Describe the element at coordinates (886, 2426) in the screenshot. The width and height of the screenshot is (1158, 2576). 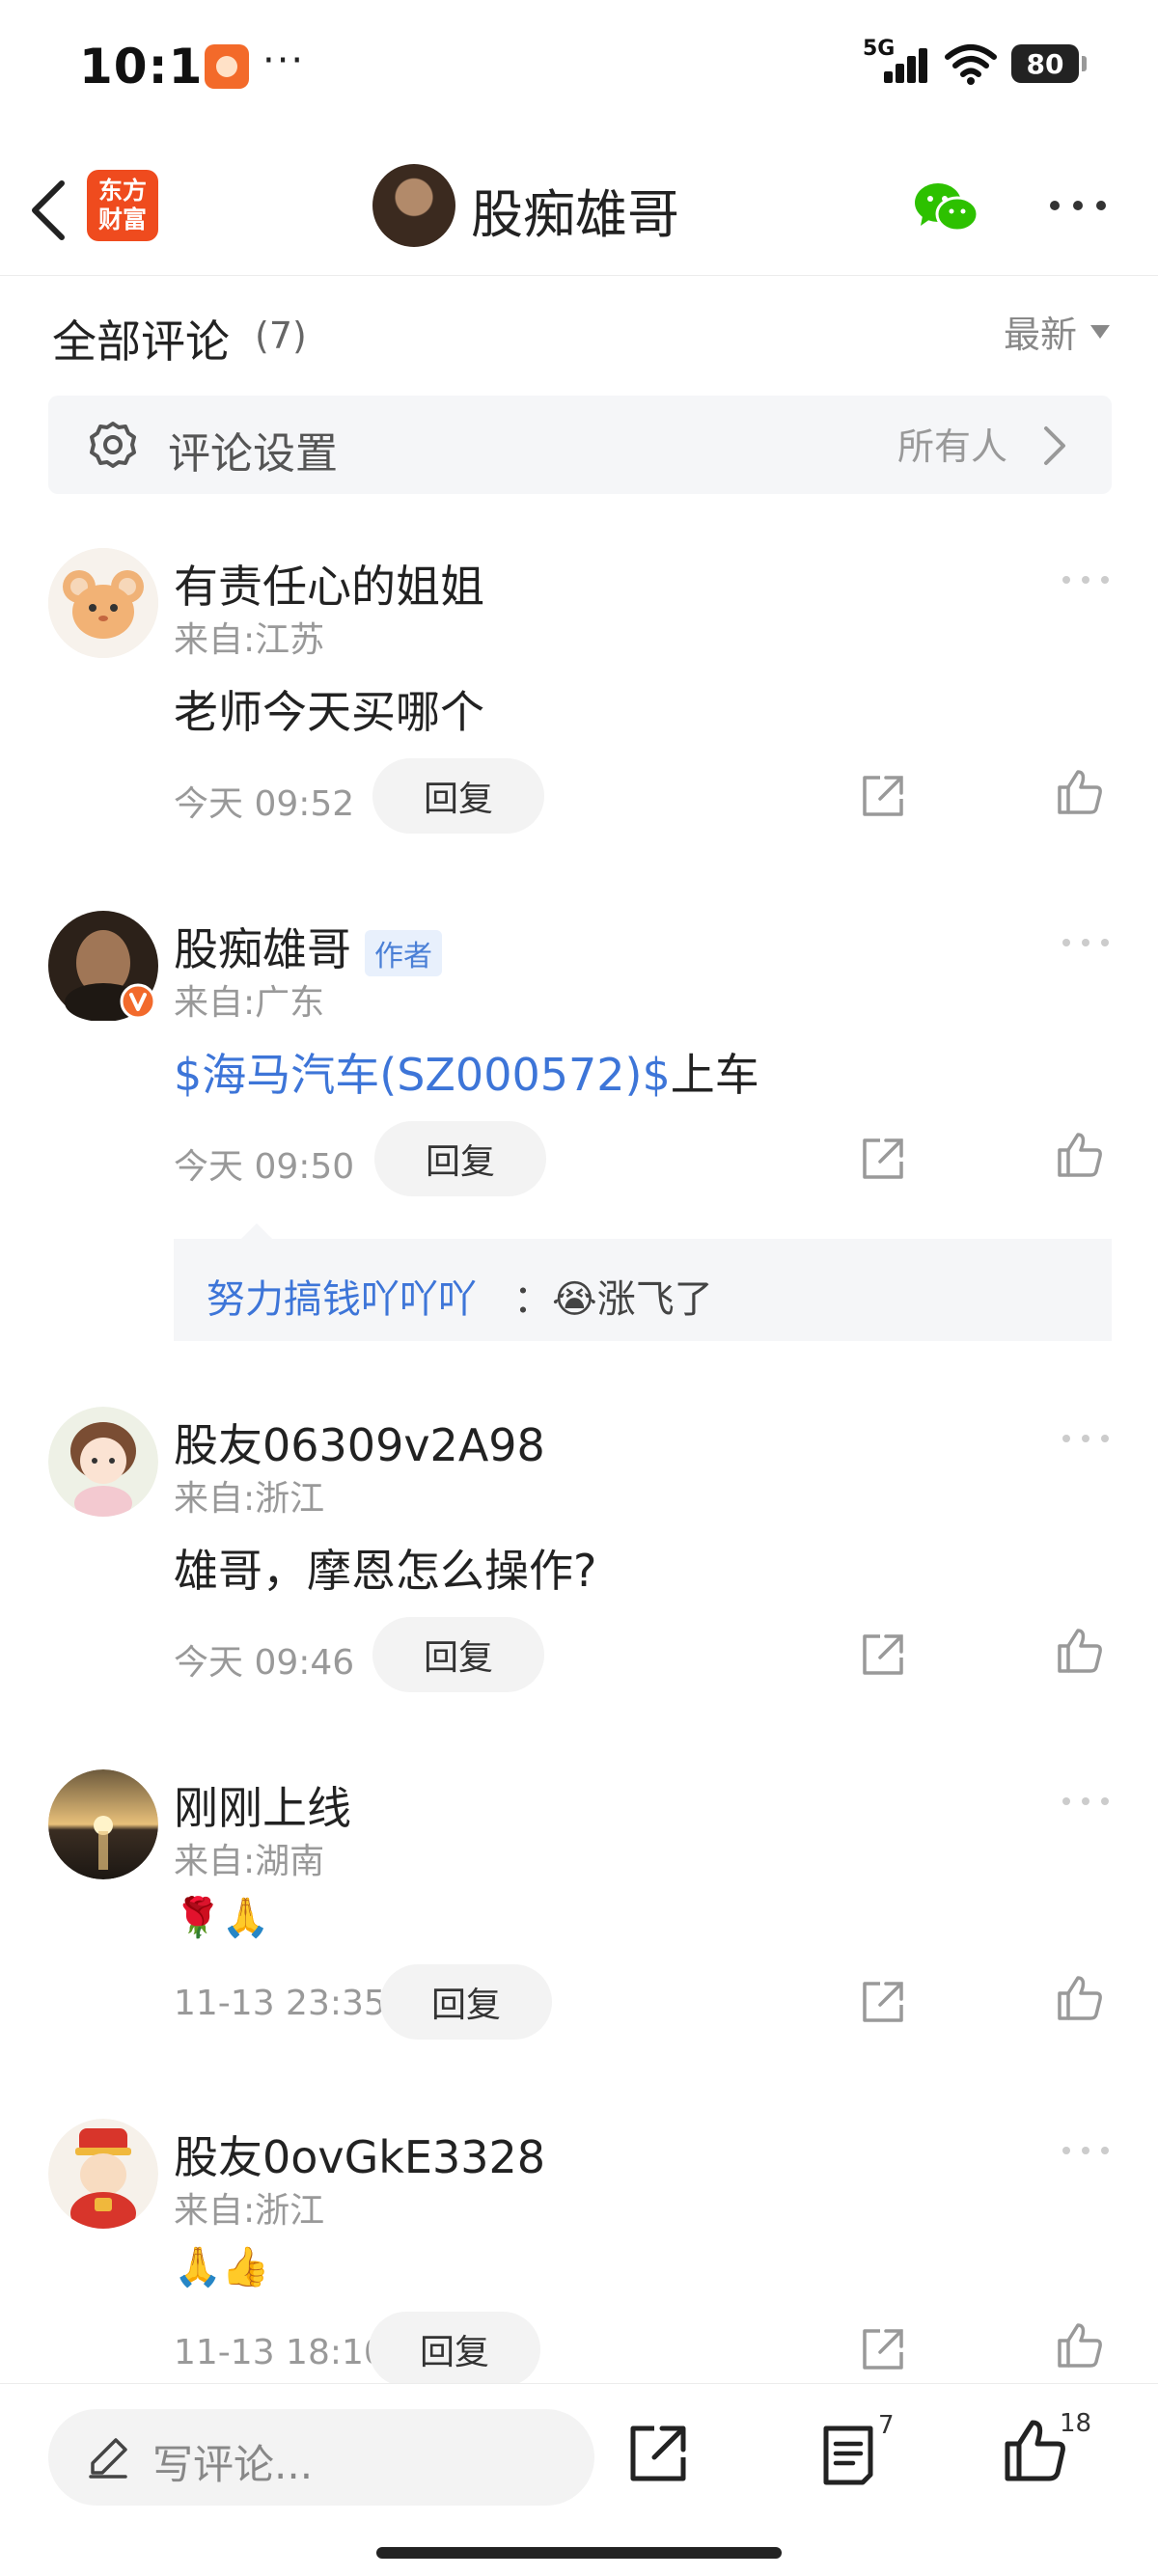
I see `comment-count-badge: 7` at that location.